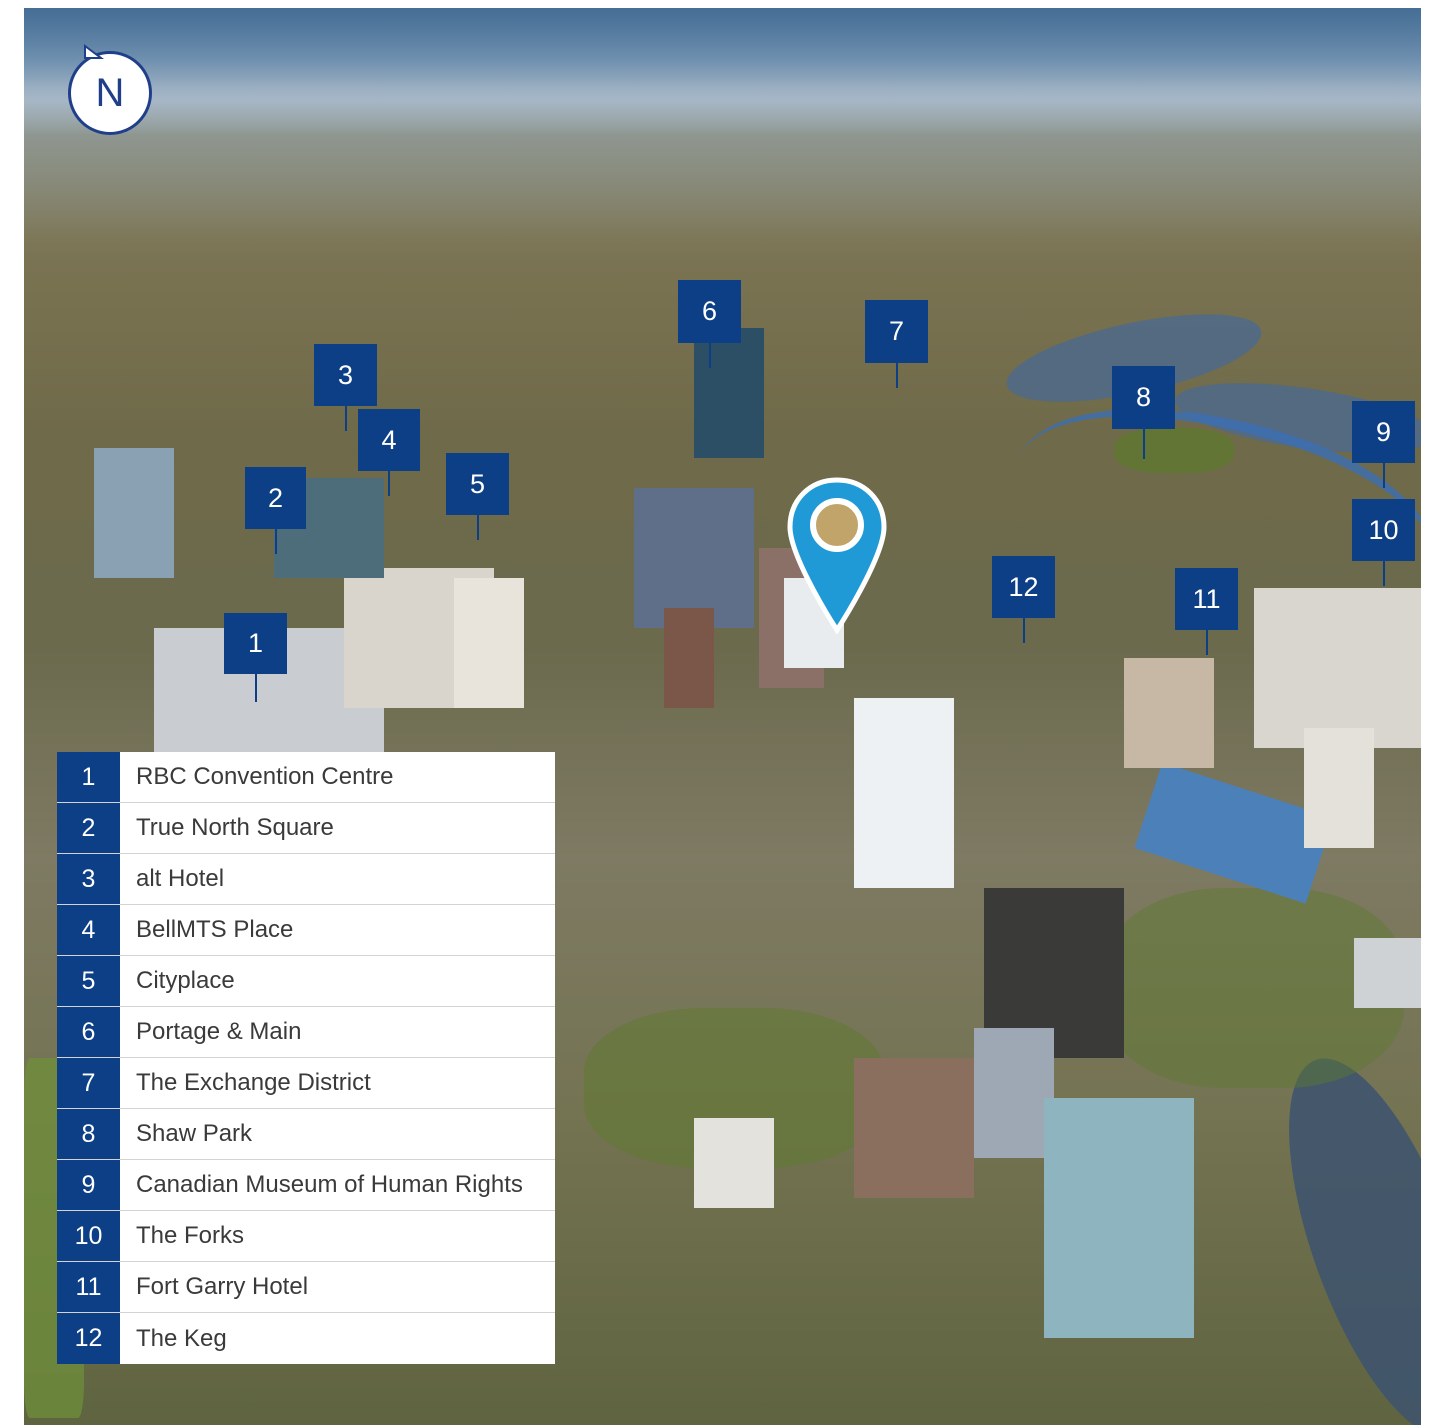  I want to click on legend-row: 10 The Forks, so click(306, 1236).